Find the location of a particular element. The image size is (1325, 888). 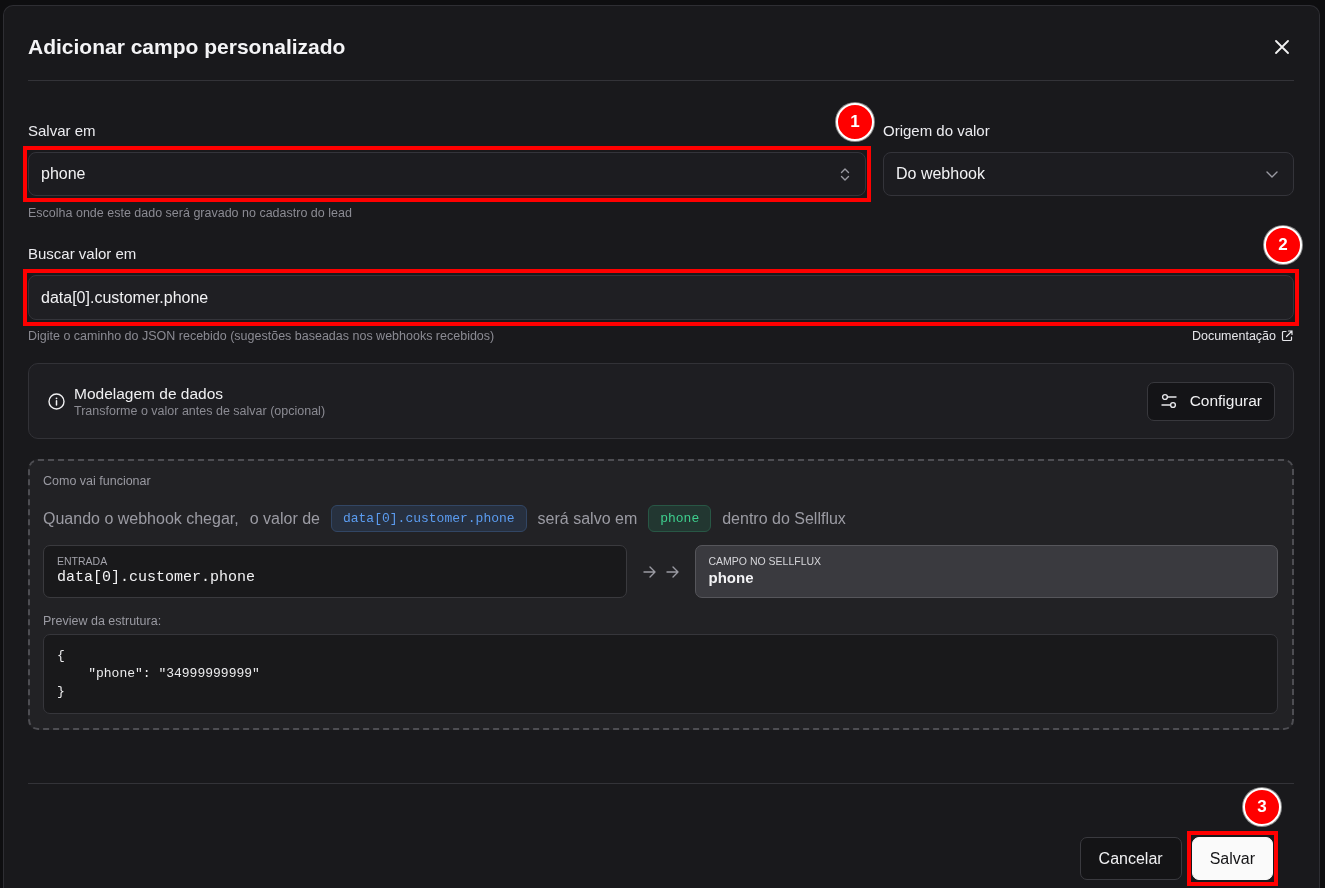

annotation-badge: 2 is located at coordinates (1283, 245).